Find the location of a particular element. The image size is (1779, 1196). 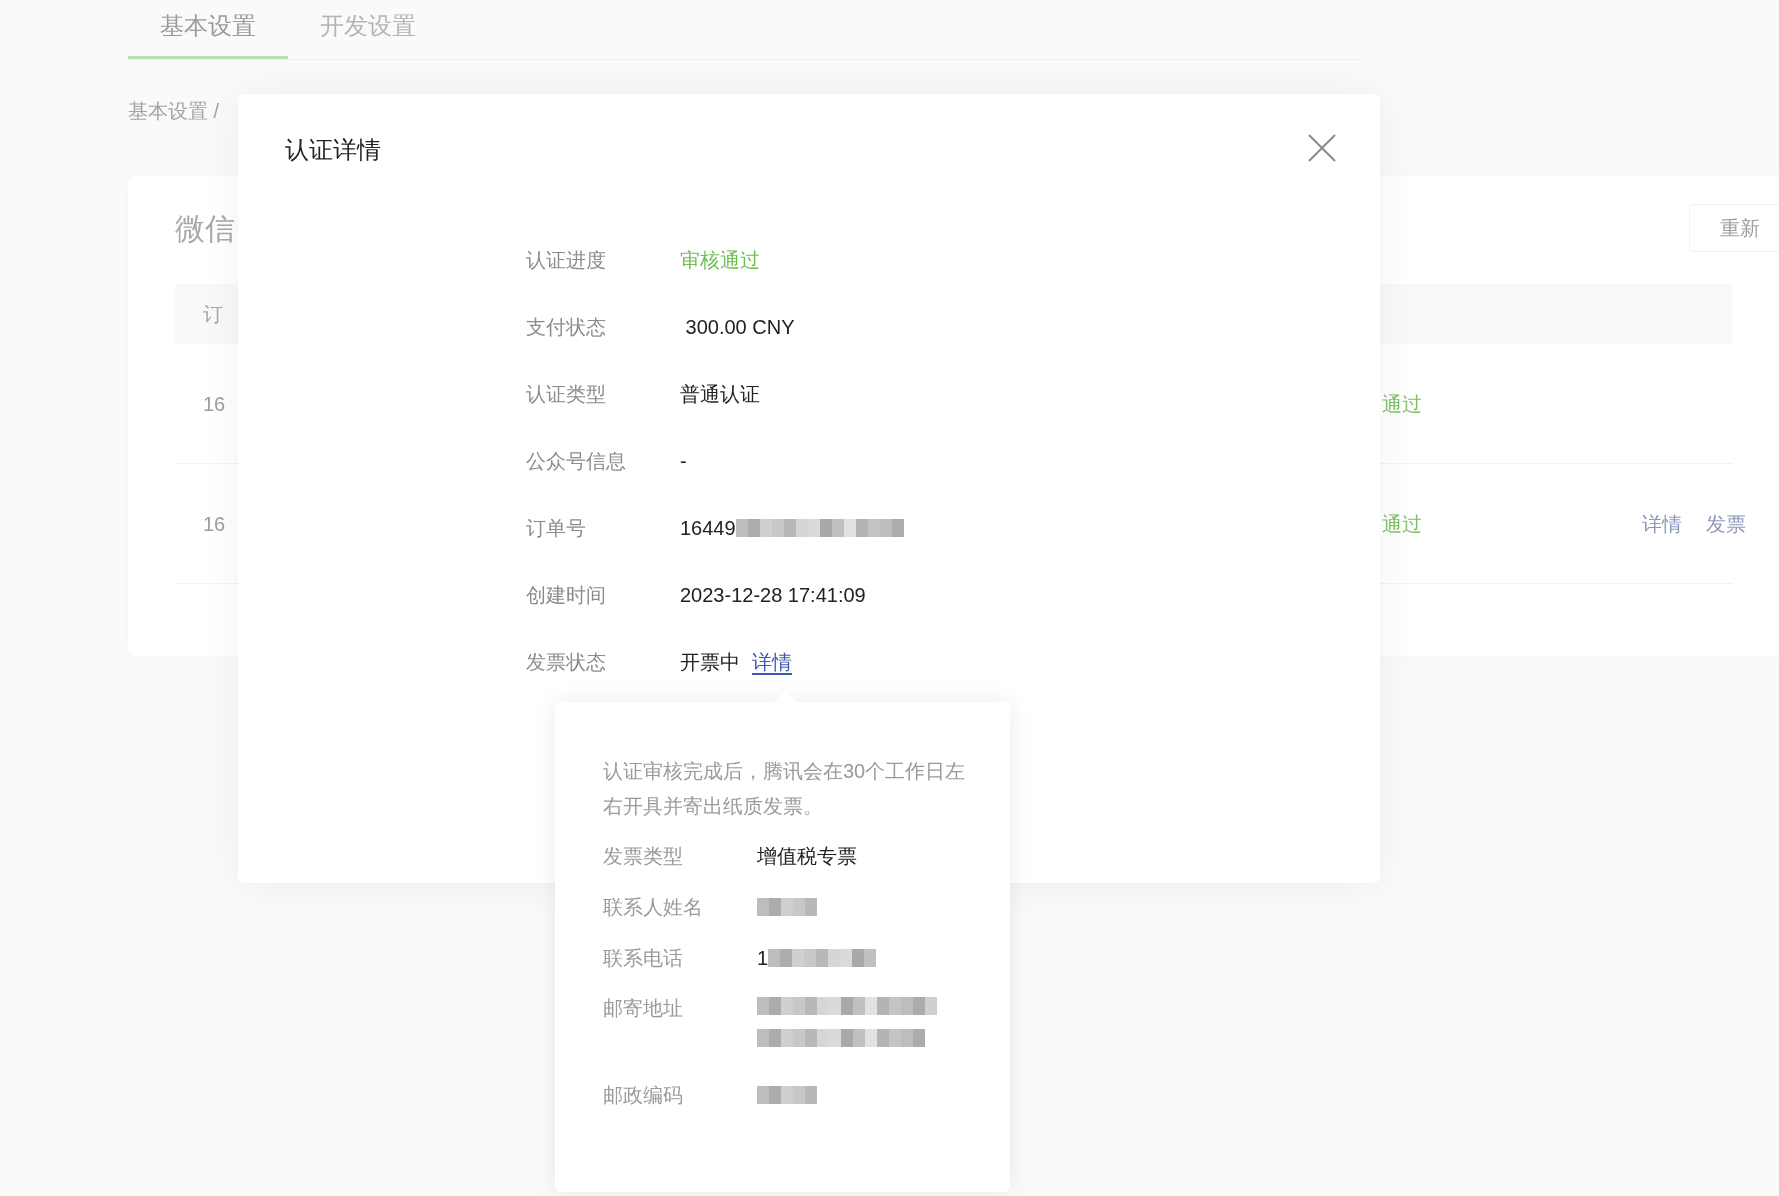

field-value: 审核通过 is located at coordinates (720, 260).